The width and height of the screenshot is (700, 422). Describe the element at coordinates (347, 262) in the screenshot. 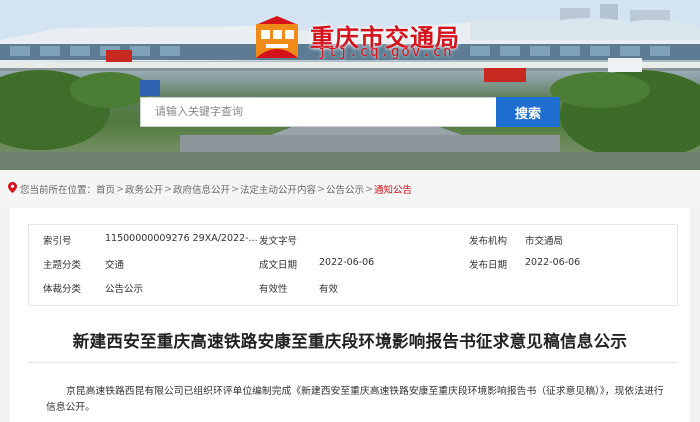

I see `created-date-value: 2022-06-06` at that location.